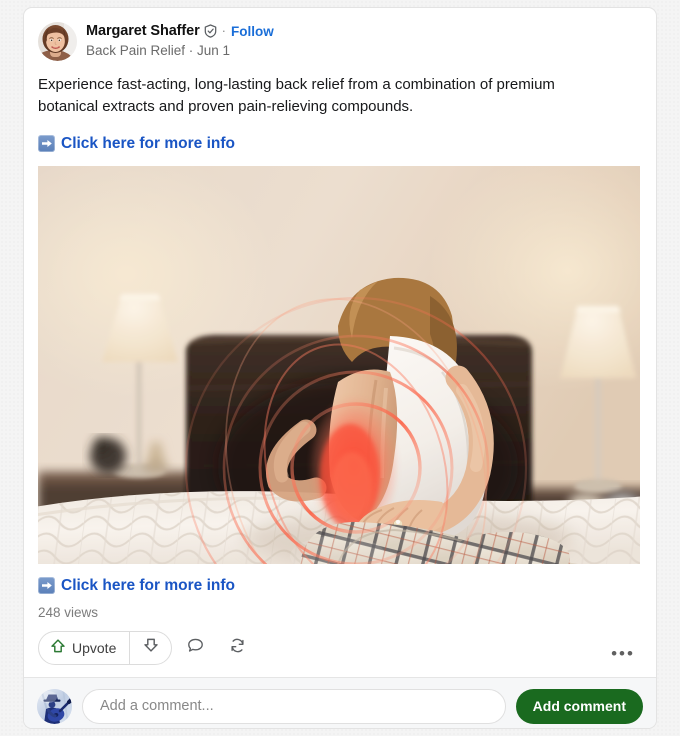 Image resolution: width=680 pixels, height=736 pixels. Describe the element at coordinates (54, 706) in the screenshot. I see `user-avatar-guitar-icon` at that location.